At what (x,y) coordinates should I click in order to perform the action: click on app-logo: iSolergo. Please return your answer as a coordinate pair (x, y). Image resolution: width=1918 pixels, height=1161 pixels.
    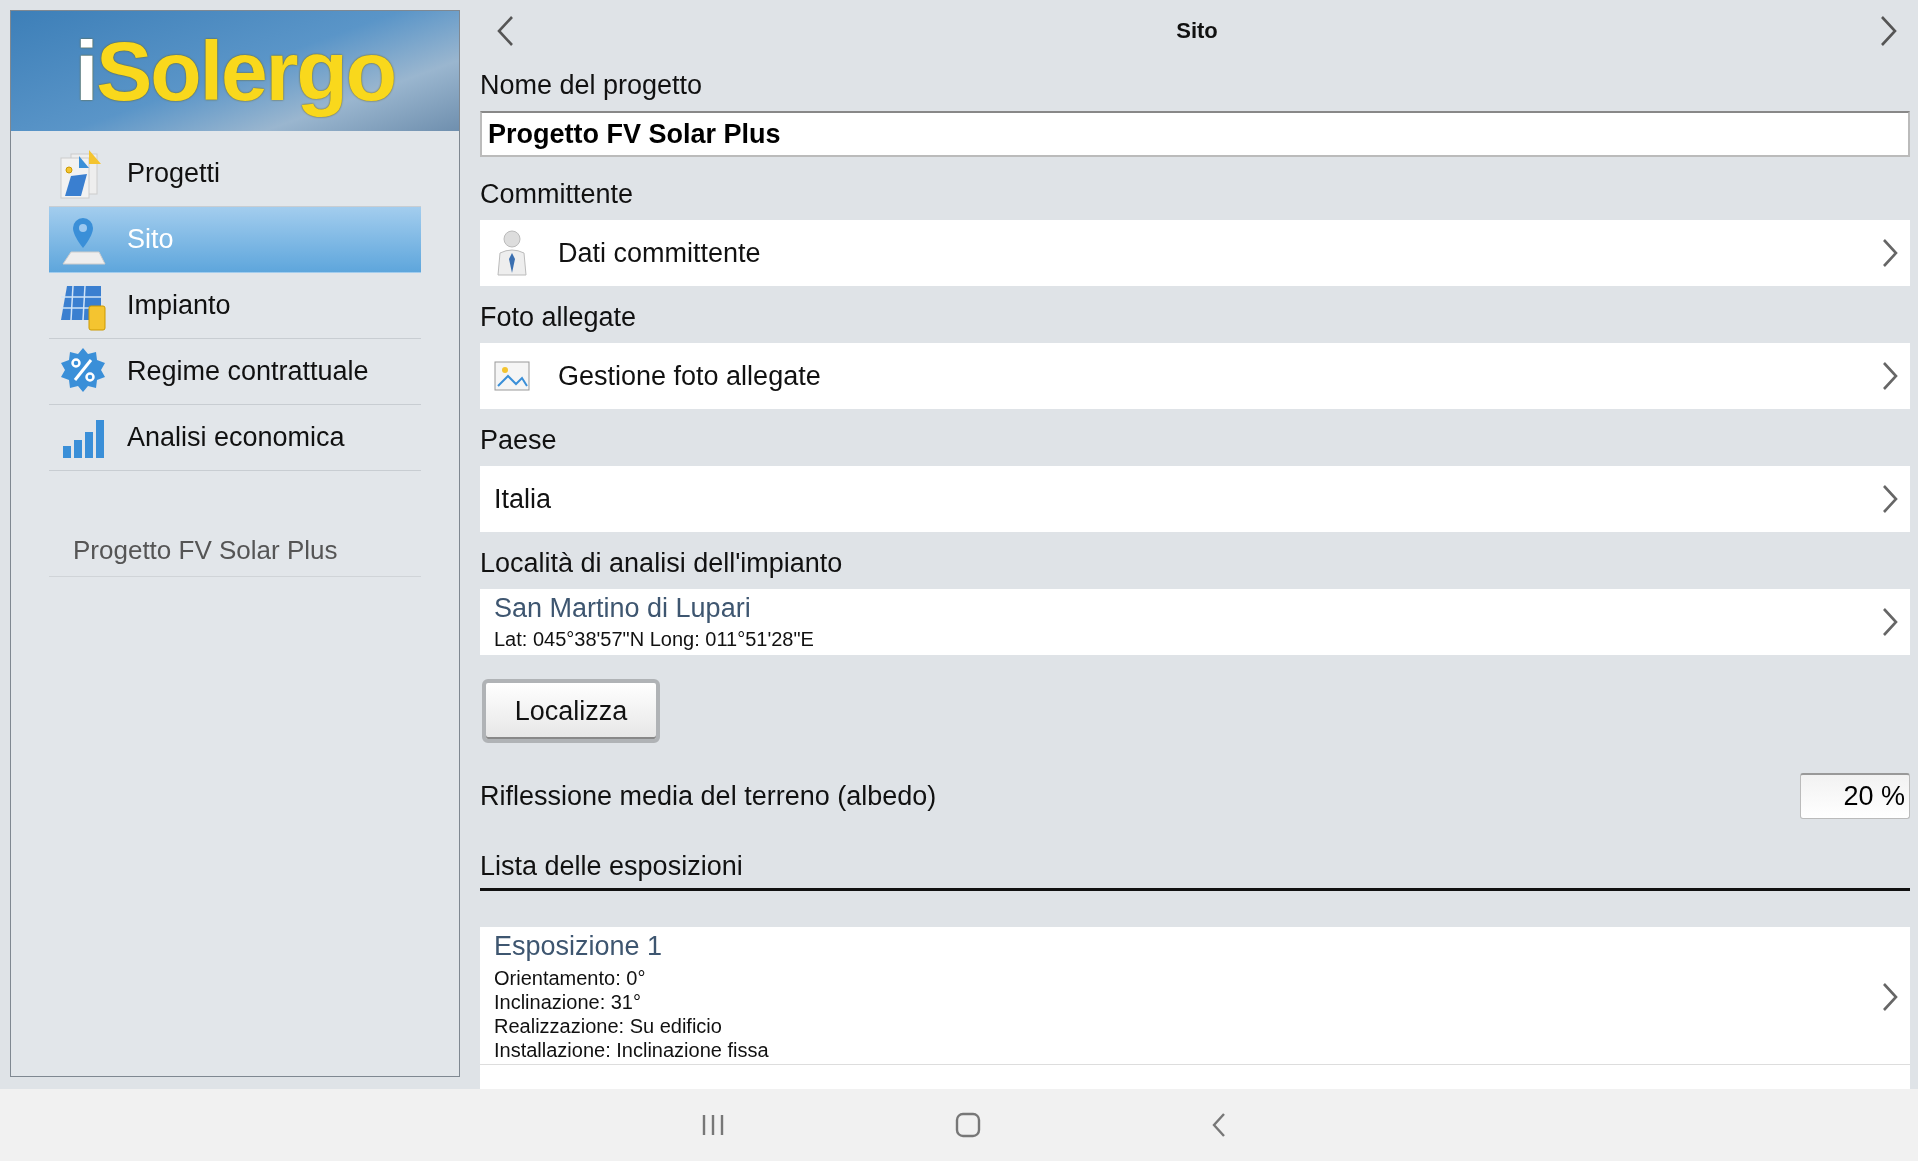
    Looking at the image, I should click on (234, 71).